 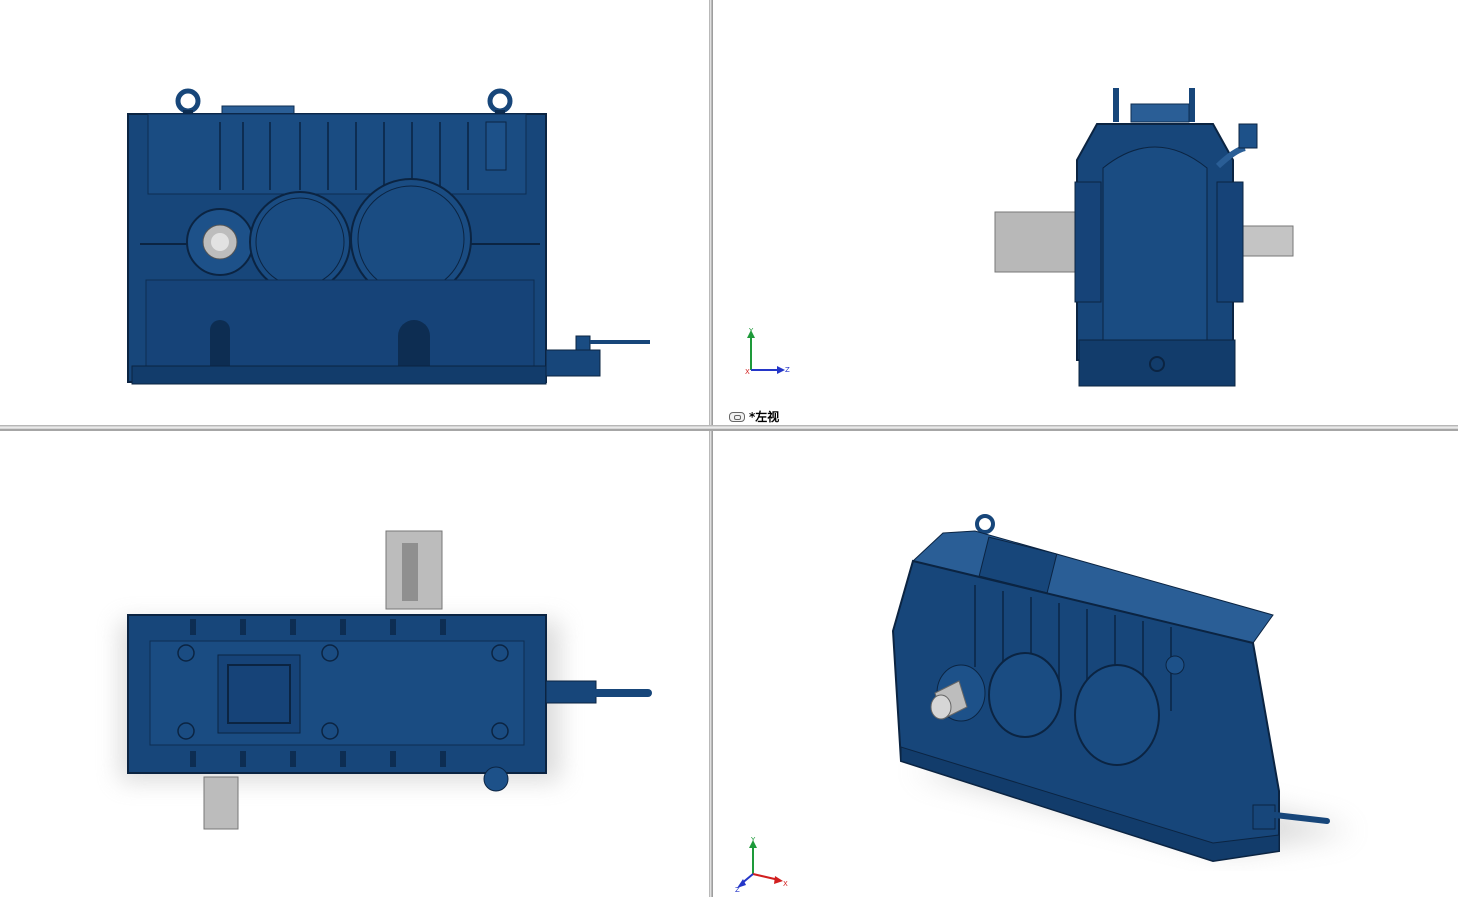 What do you see at coordinates (737, 416) in the screenshot?
I see `link-icon` at bounding box center [737, 416].